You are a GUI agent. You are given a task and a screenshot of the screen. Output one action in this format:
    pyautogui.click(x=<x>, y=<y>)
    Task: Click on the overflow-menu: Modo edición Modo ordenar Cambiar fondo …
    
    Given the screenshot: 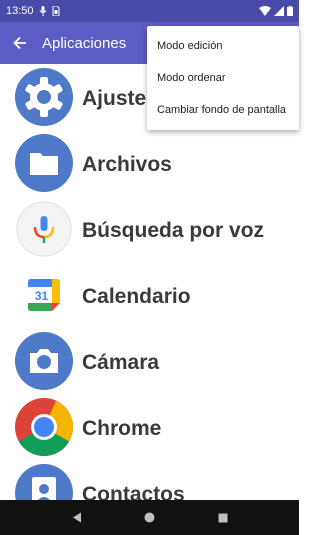 What is the action you would take?
    pyautogui.click(x=223, y=78)
    